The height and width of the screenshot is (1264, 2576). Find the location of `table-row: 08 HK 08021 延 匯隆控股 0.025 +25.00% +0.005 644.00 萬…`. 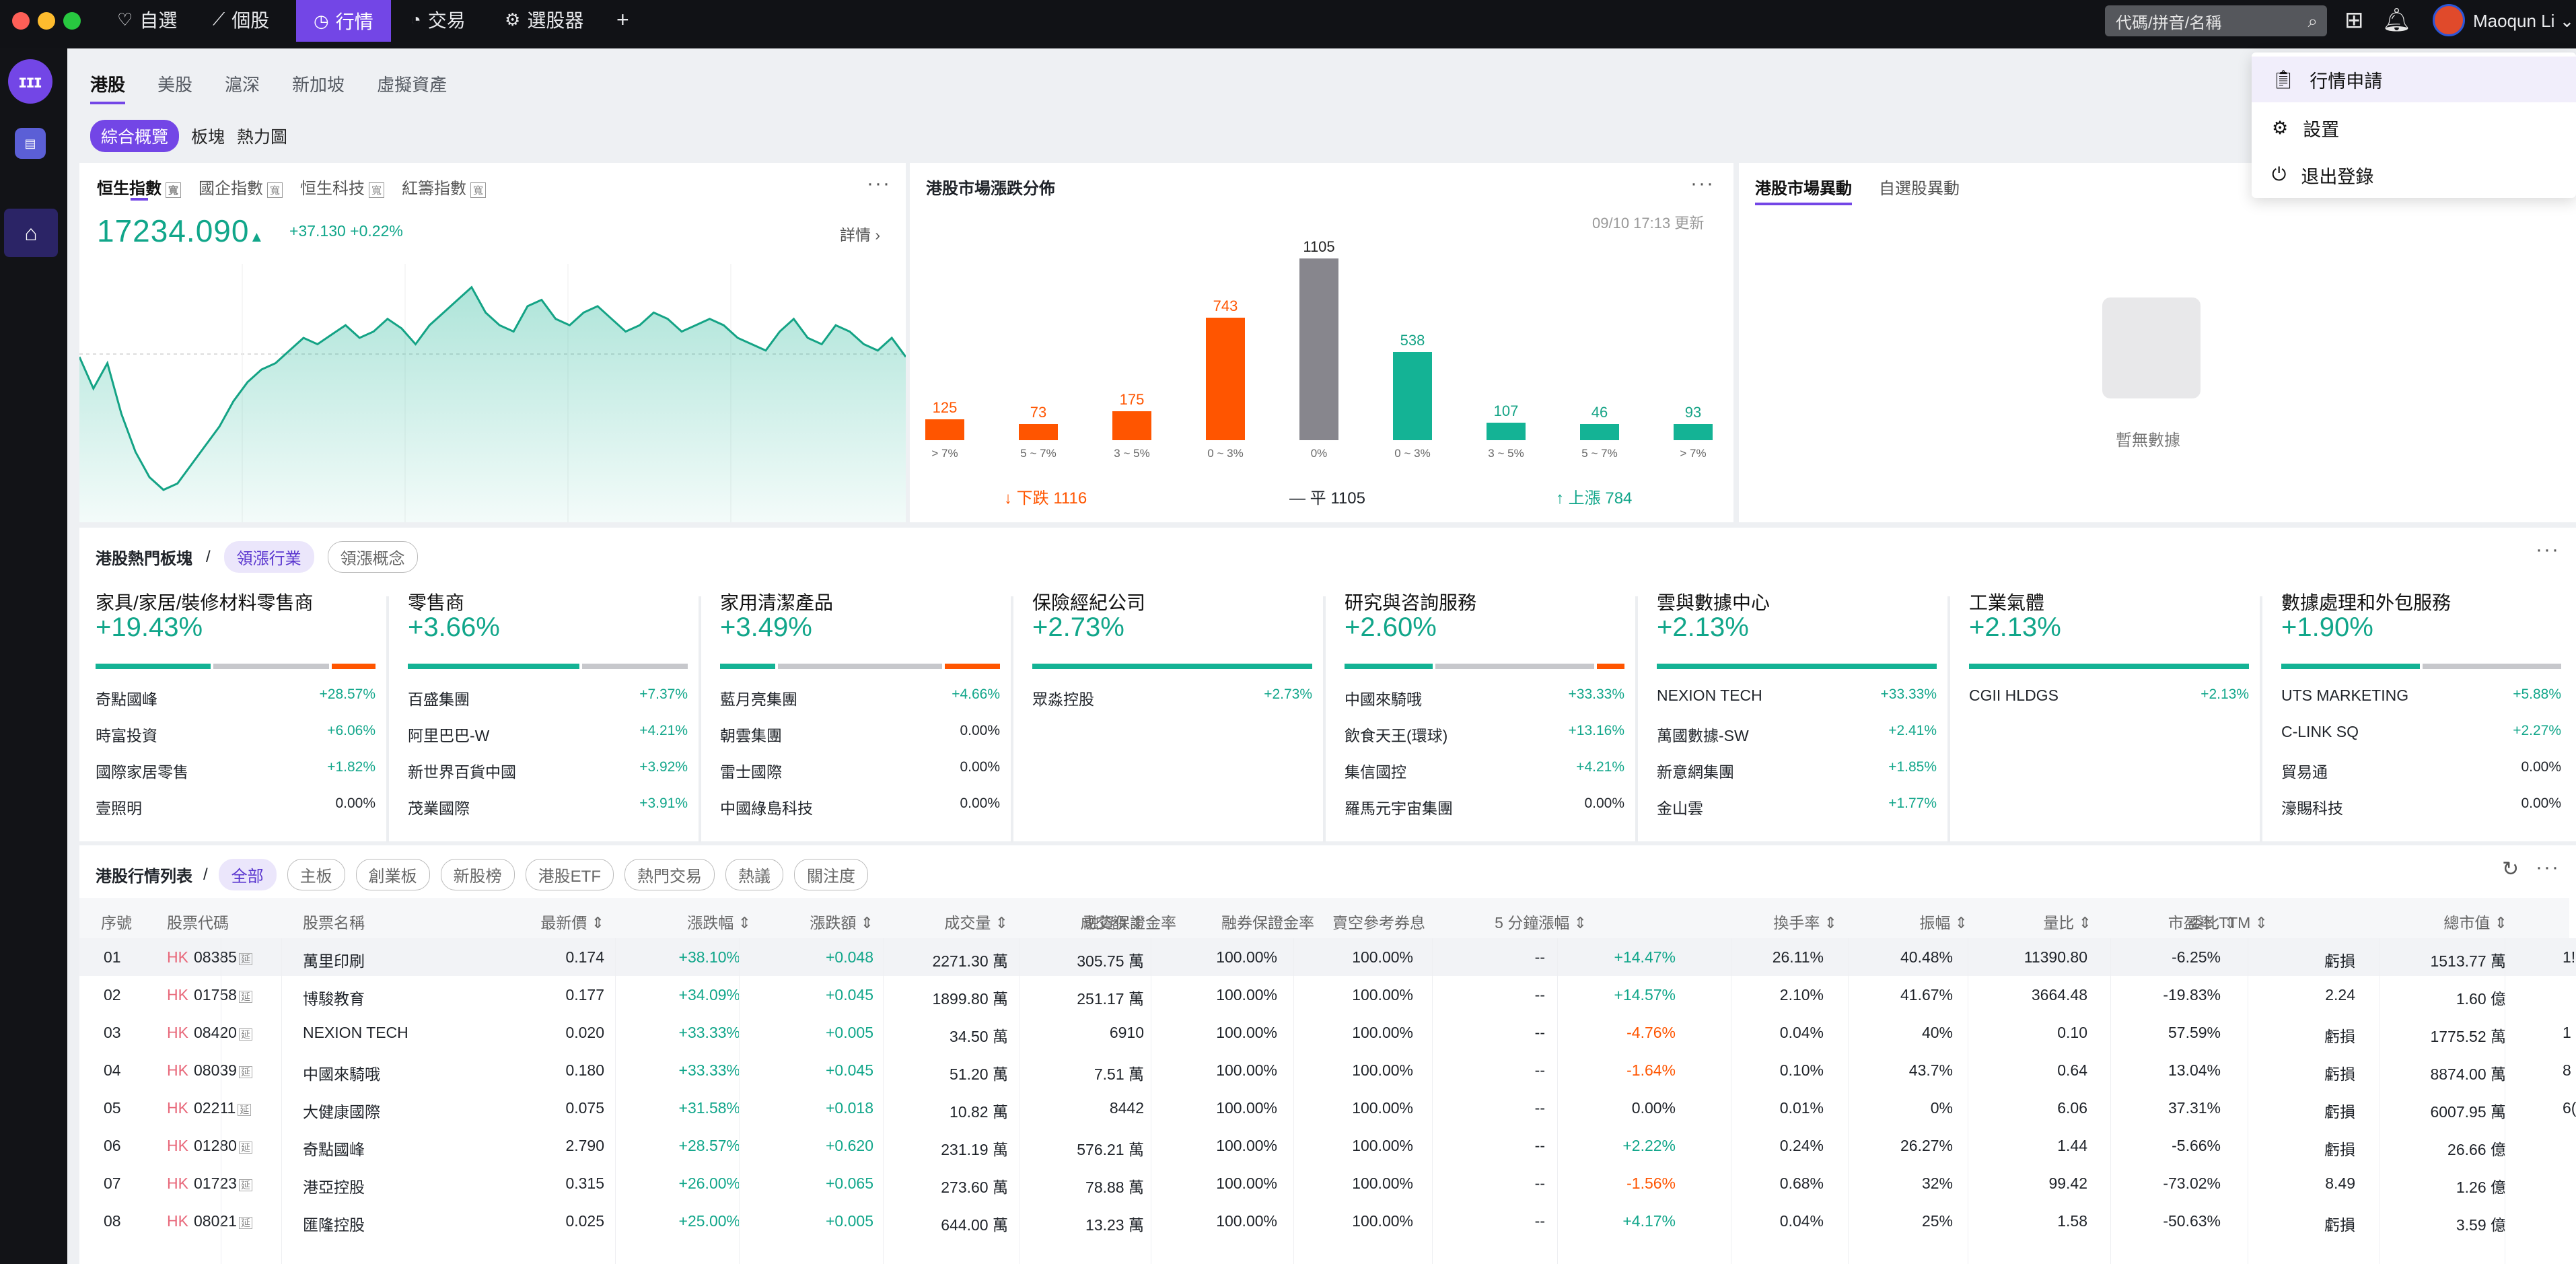

table-row: 08 HK 08021 延 匯隆控股 0.025 +25.00% +0.005 644.00 萬… is located at coordinates (1327, 1221).